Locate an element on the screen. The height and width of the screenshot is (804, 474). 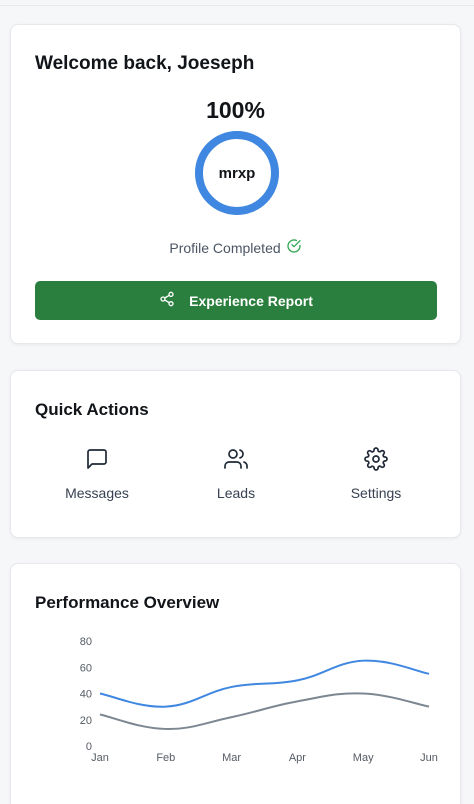
x-tick-label: Apr is located at coordinates (297, 758).